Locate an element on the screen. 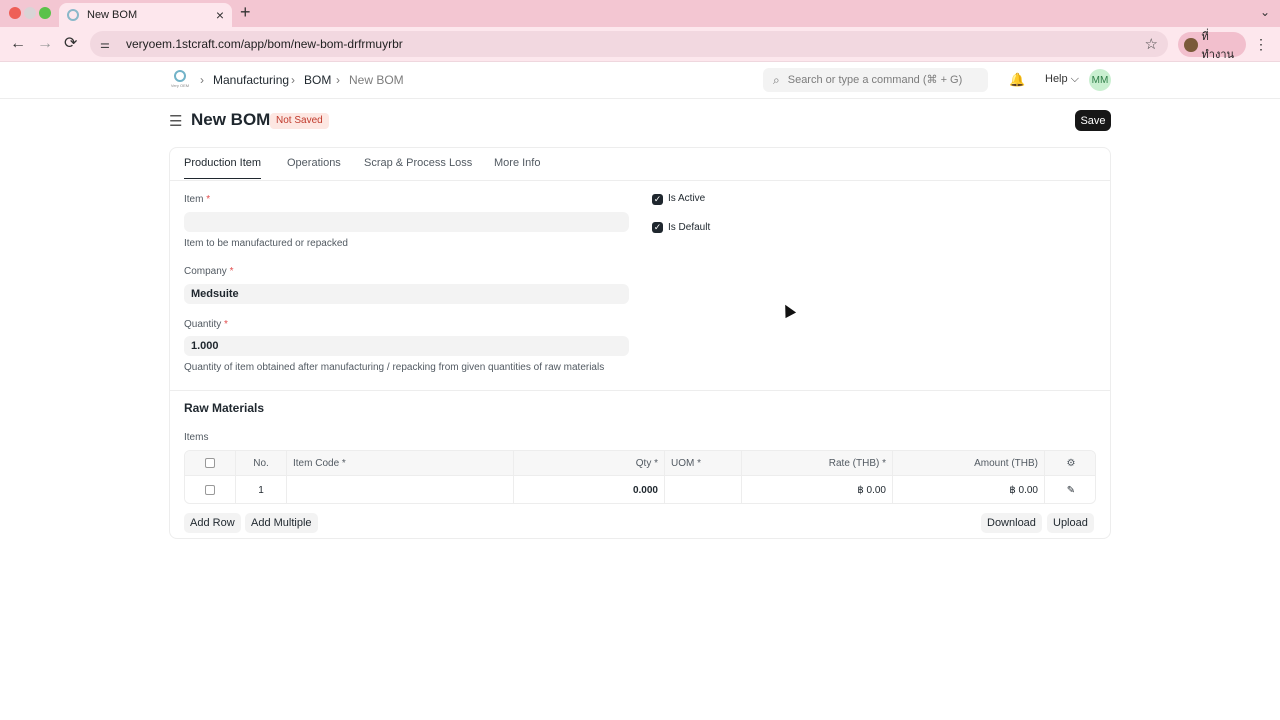 The image size is (1280, 720). browser-tab-strip: New BOM × + ⌄ is located at coordinates (640, 13).